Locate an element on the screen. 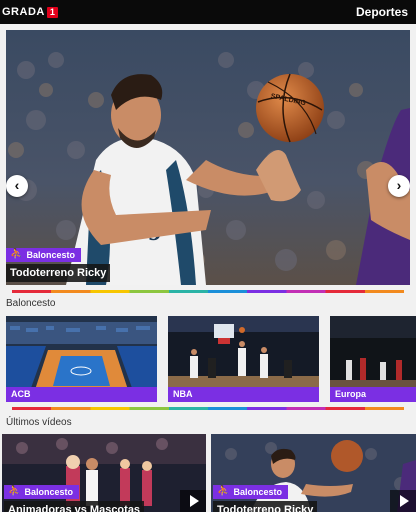 This screenshot has width=416, height=512. hero-title: Todoterreno Ricky is located at coordinates (58, 273).